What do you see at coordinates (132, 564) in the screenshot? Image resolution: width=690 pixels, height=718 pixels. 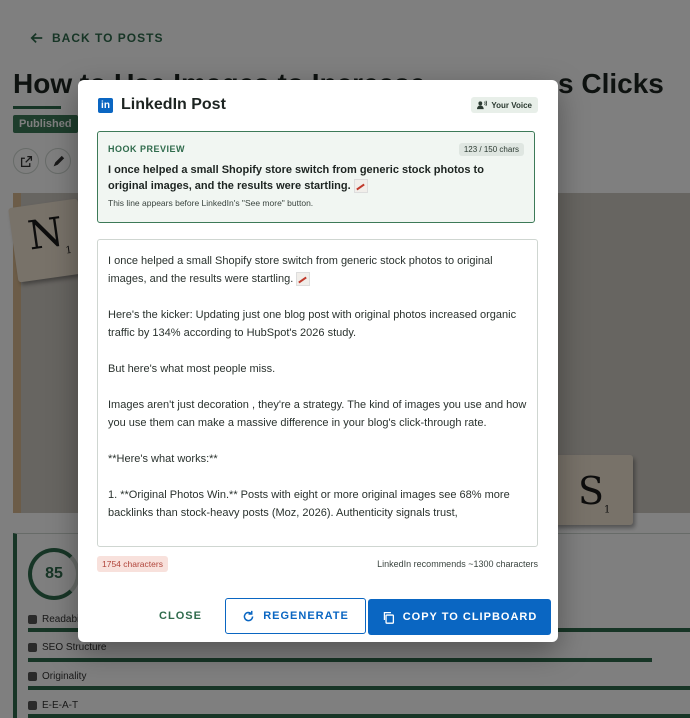 I see `character-count-badge: 1754 characters` at bounding box center [132, 564].